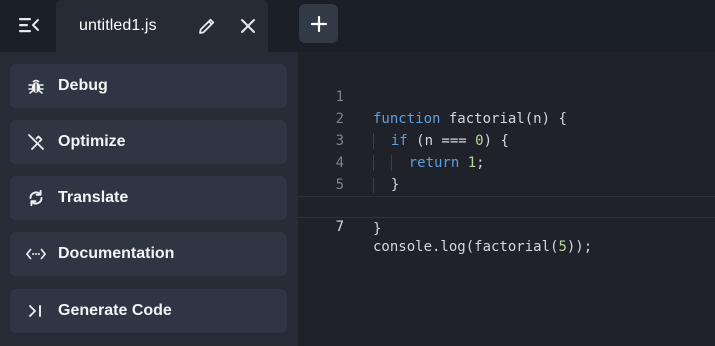  I want to click on tab-title: untitled1.js, so click(118, 25).